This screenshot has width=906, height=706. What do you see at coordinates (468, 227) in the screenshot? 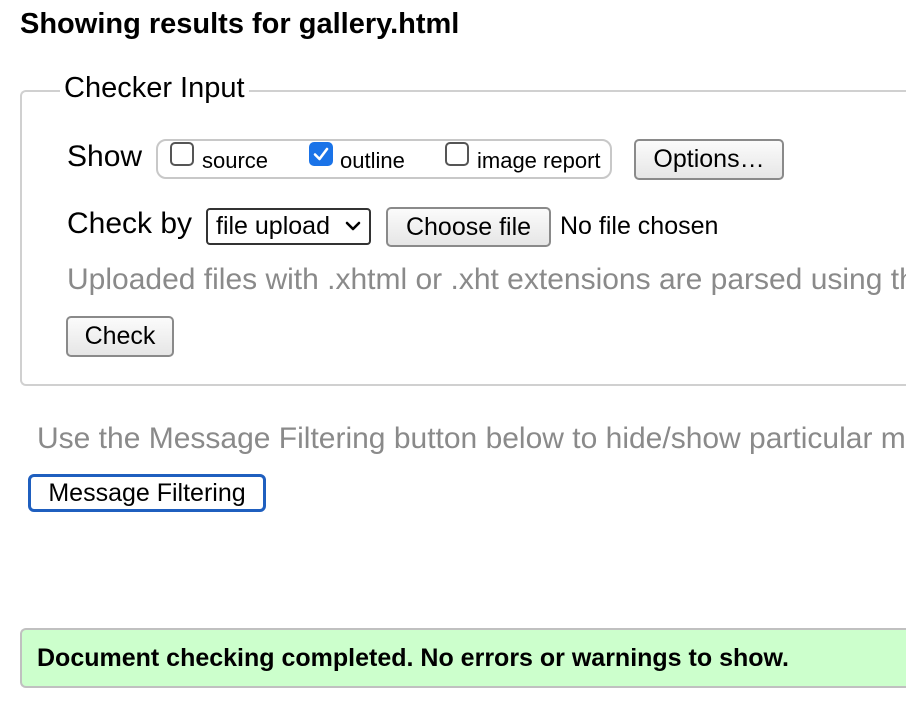
I see `choose-file-button: Choose file` at bounding box center [468, 227].